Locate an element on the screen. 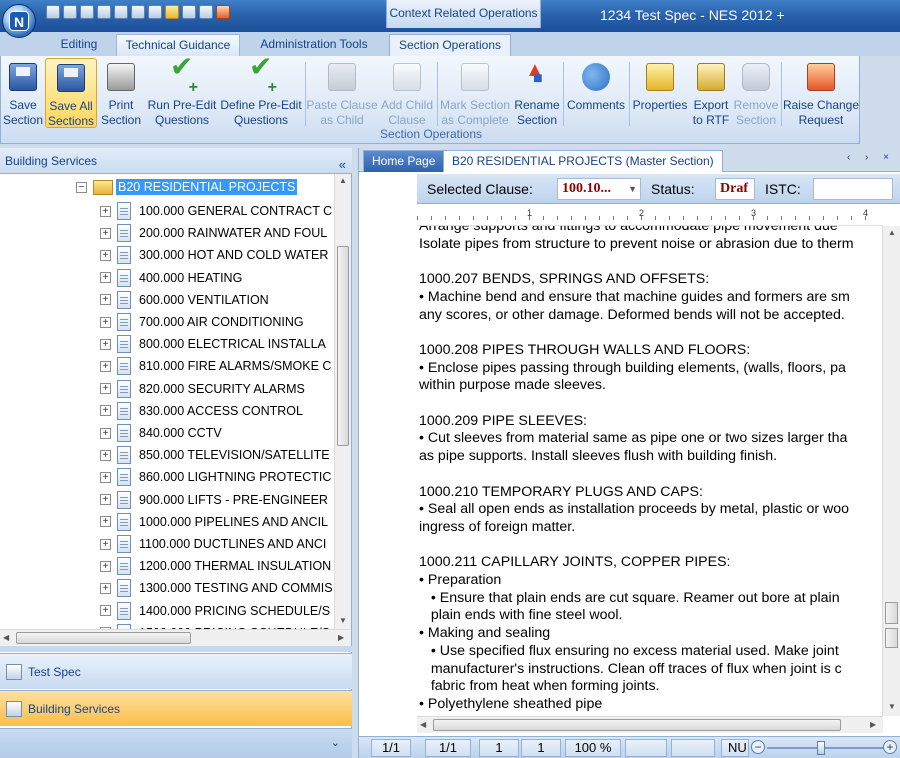  properties-button: Properties is located at coordinates (660, 93).